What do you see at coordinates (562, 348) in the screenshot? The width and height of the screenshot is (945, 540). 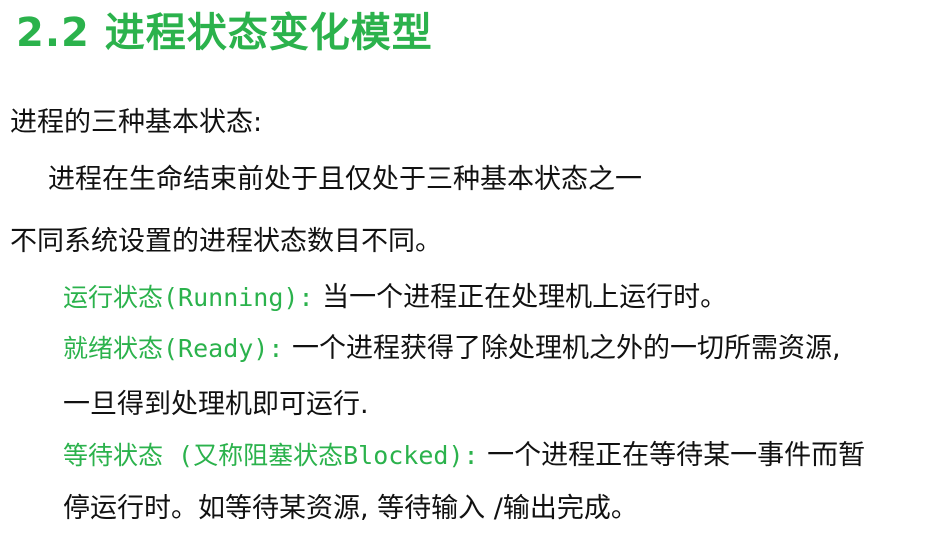 I see `ready-state-desc: 一个进程获得了除处理机之外的一切所需资源,` at bounding box center [562, 348].